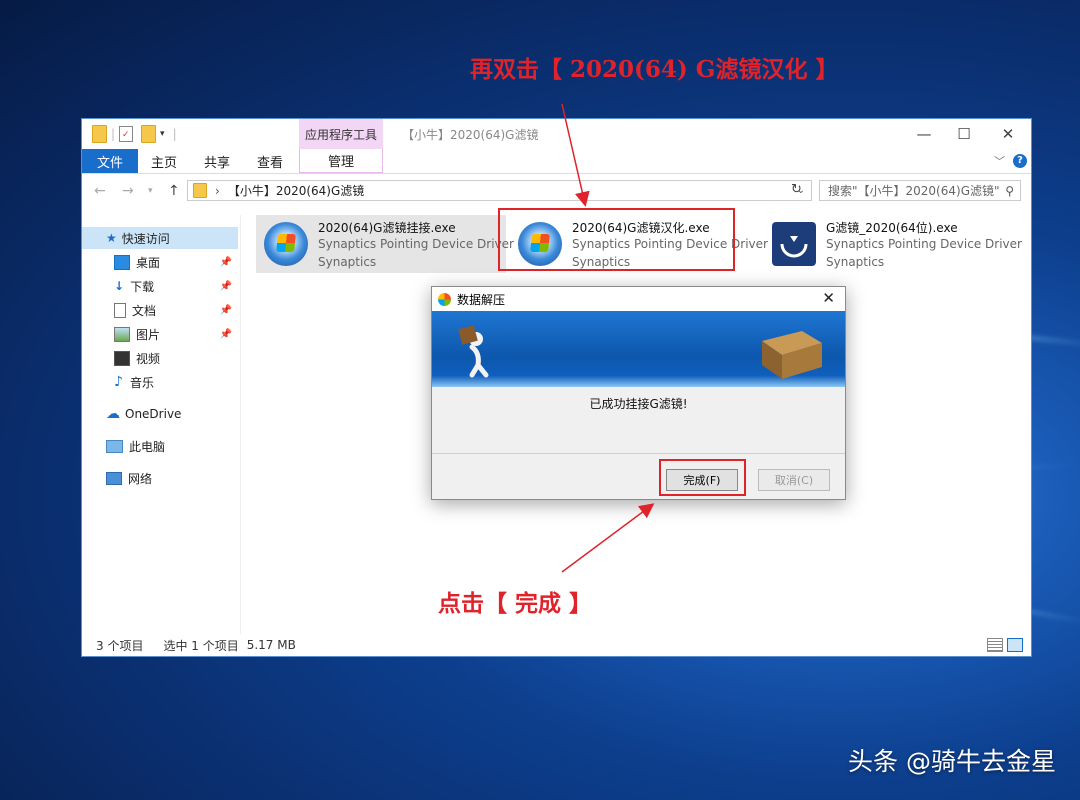 The width and height of the screenshot is (1080, 800). I want to click on cancel-button: 取消(C), so click(794, 480).